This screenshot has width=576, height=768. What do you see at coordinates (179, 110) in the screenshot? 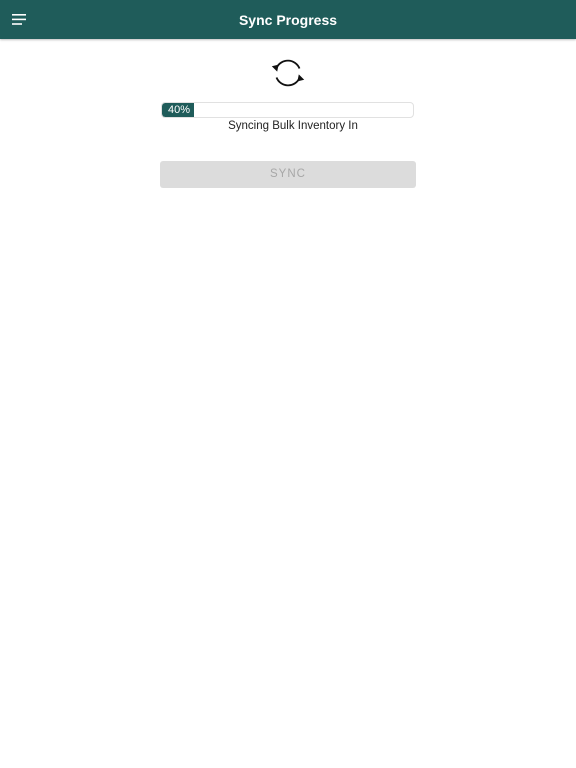
I see `sync-progress-label: 40%` at bounding box center [179, 110].